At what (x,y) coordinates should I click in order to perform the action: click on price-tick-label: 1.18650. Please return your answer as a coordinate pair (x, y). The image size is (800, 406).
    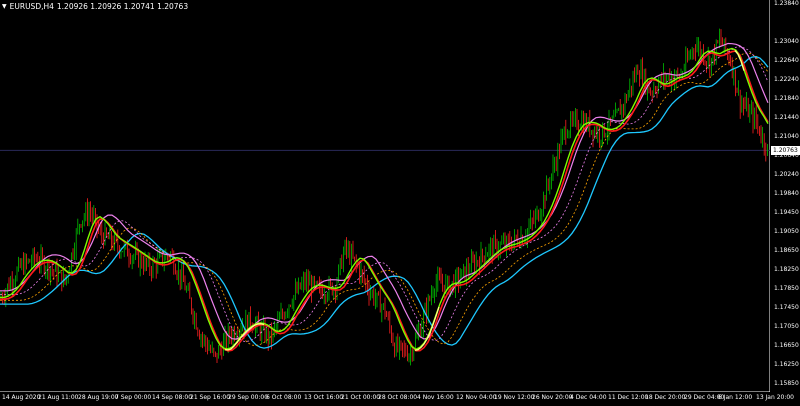
    Looking at the image, I should click on (786, 250).